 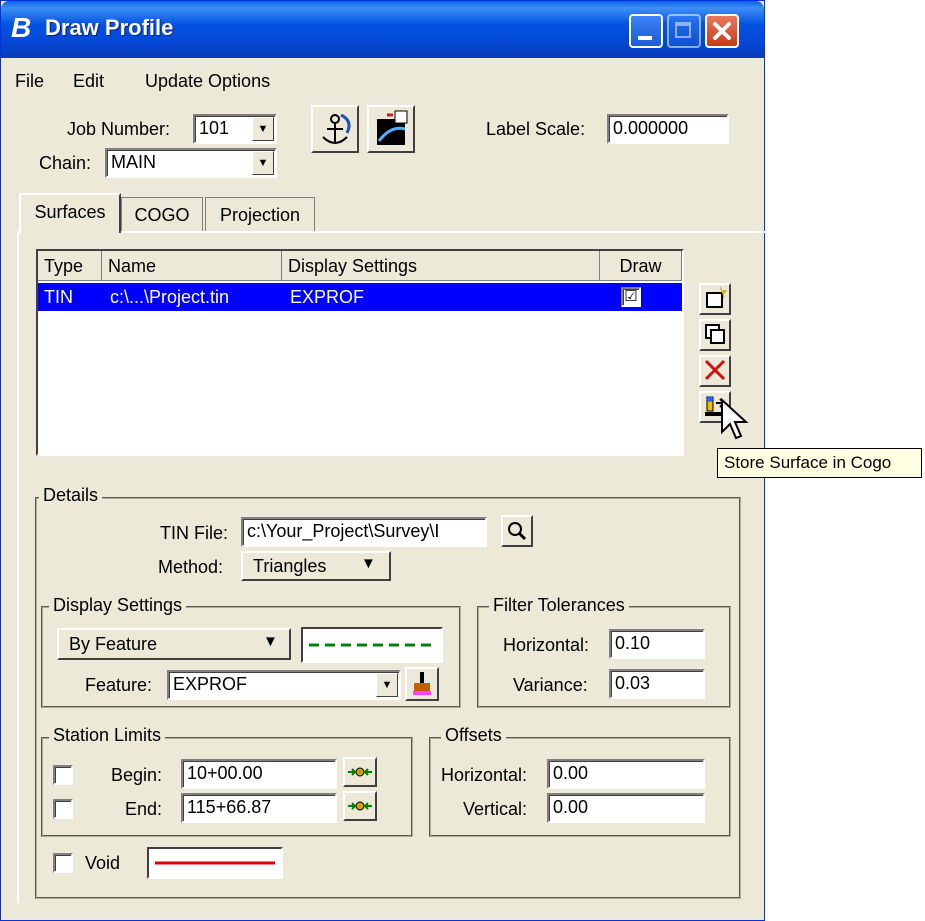 I want to click on void-checkbox, so click(x=63, y=863).